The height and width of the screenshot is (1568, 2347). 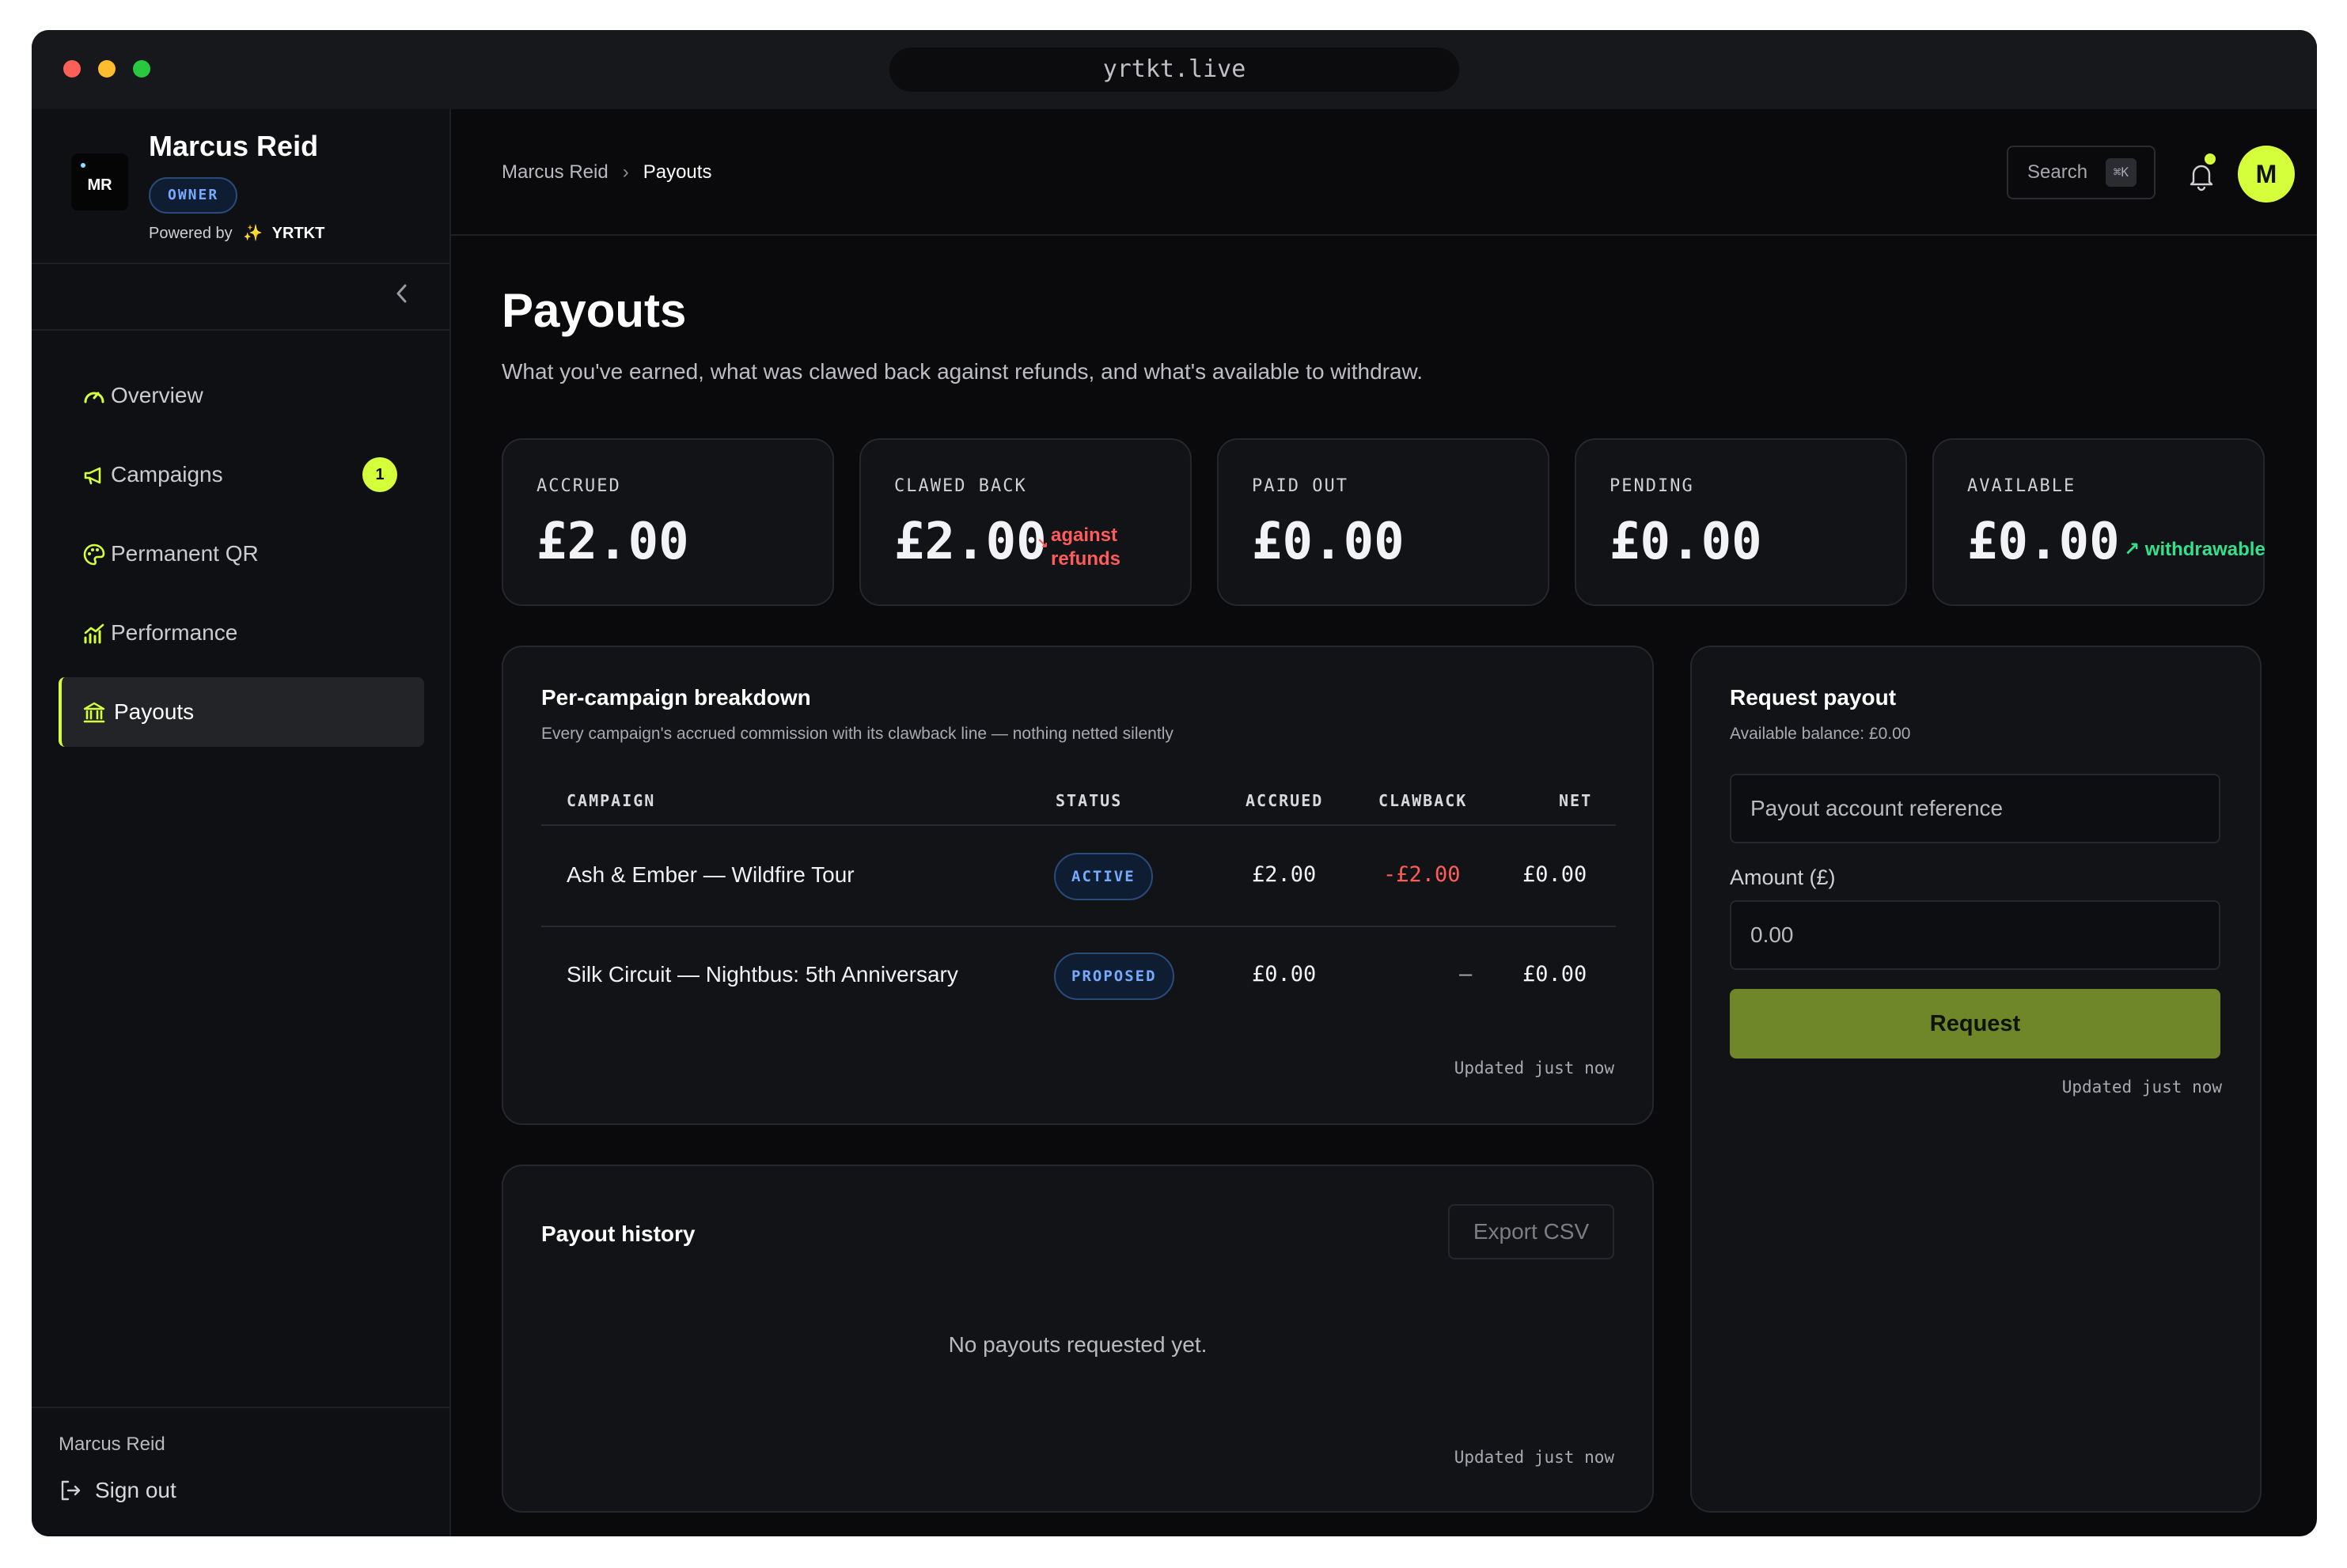 I want to click on sidebar-item-overview: Overview, so click(x=241, y=395).